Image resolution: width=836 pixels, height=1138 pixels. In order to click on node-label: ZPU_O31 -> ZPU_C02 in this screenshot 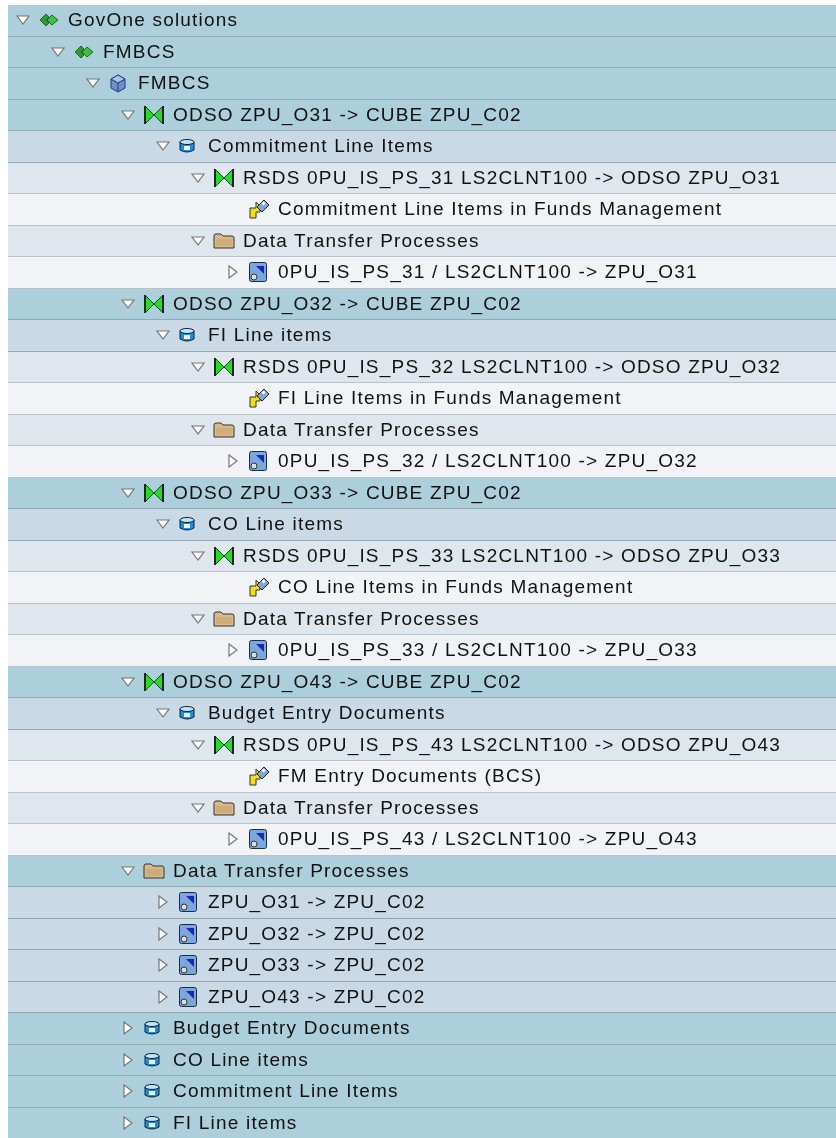, I will do `click(317, 902)`.